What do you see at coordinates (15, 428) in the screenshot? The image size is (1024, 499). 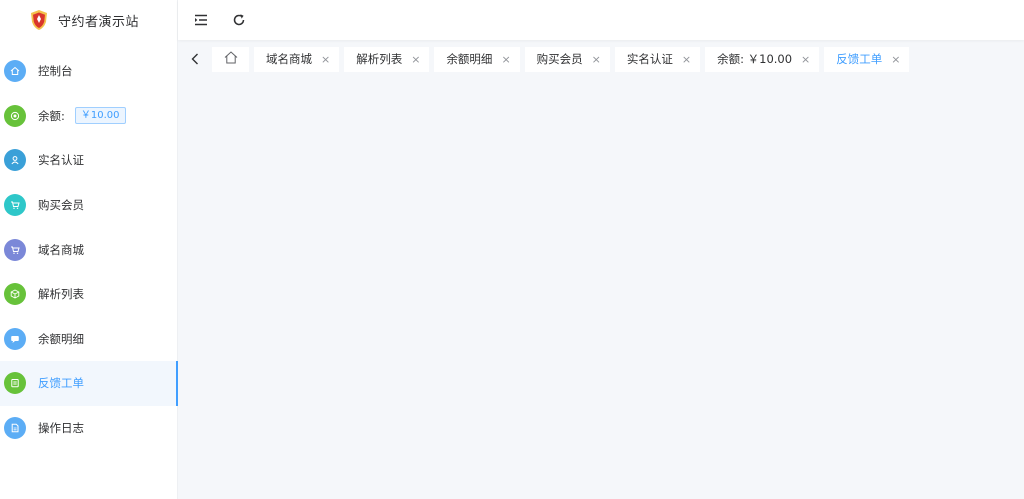 I see `document-icon` at bounding box center [15, 428].